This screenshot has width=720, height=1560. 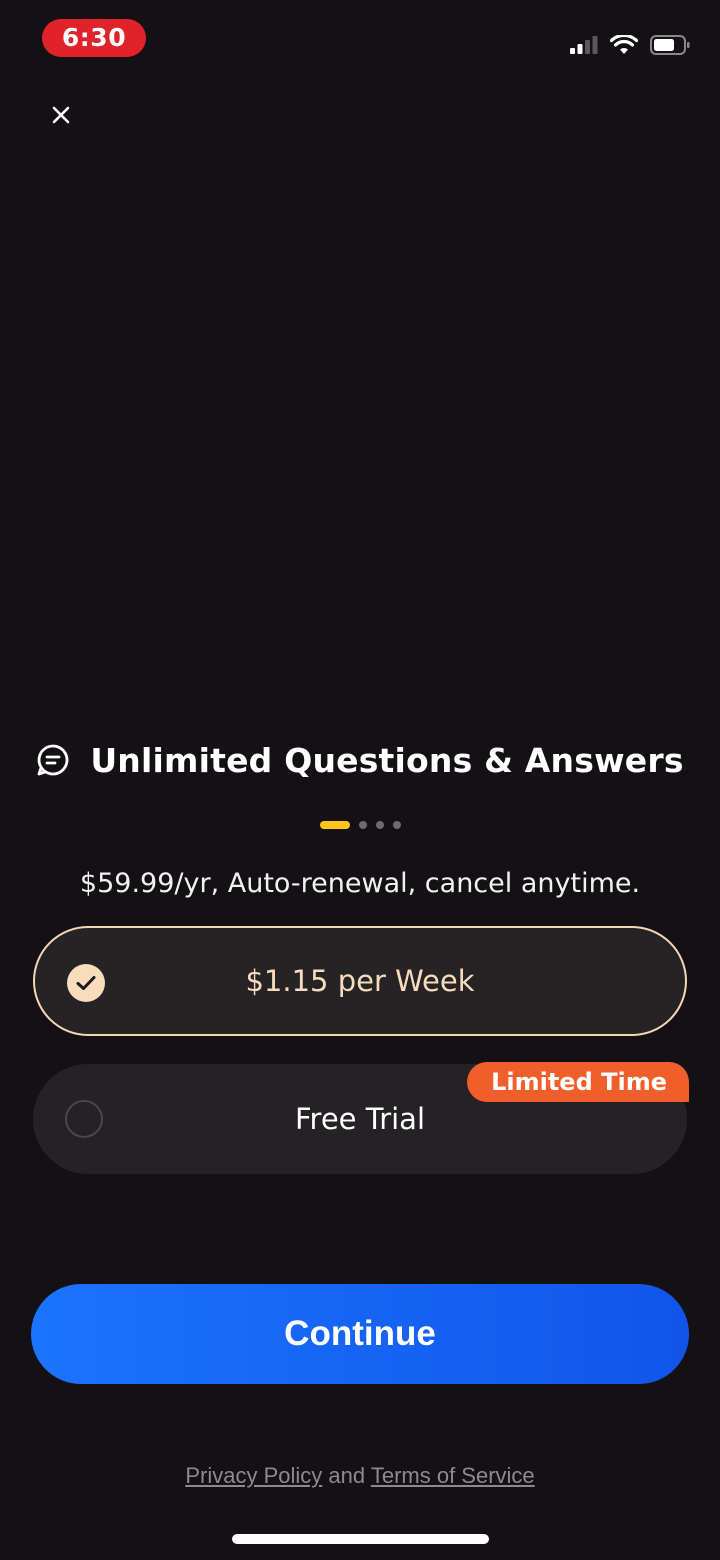 I want to click on limited-time-badge: Limited Time, so click(x=578, y=1082).